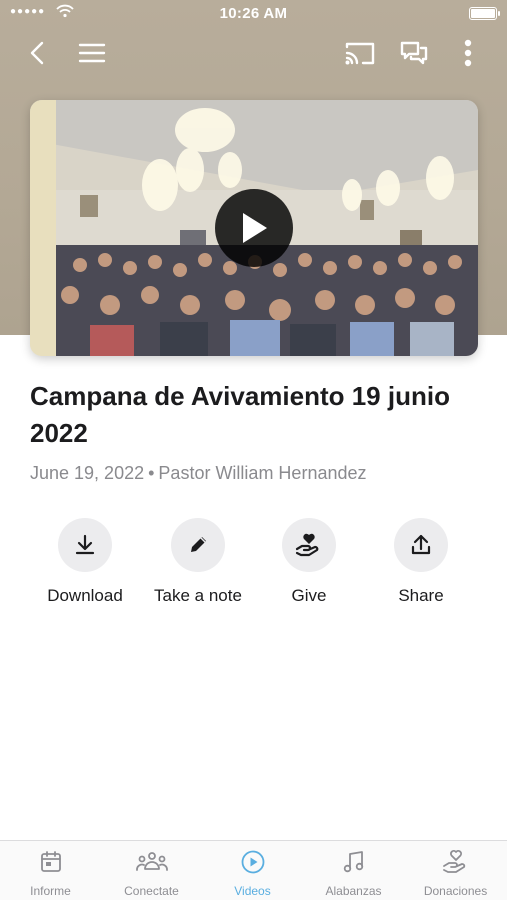  I want to click on status-bar: ●●●●● 10:26 AM, so click(253, 14).